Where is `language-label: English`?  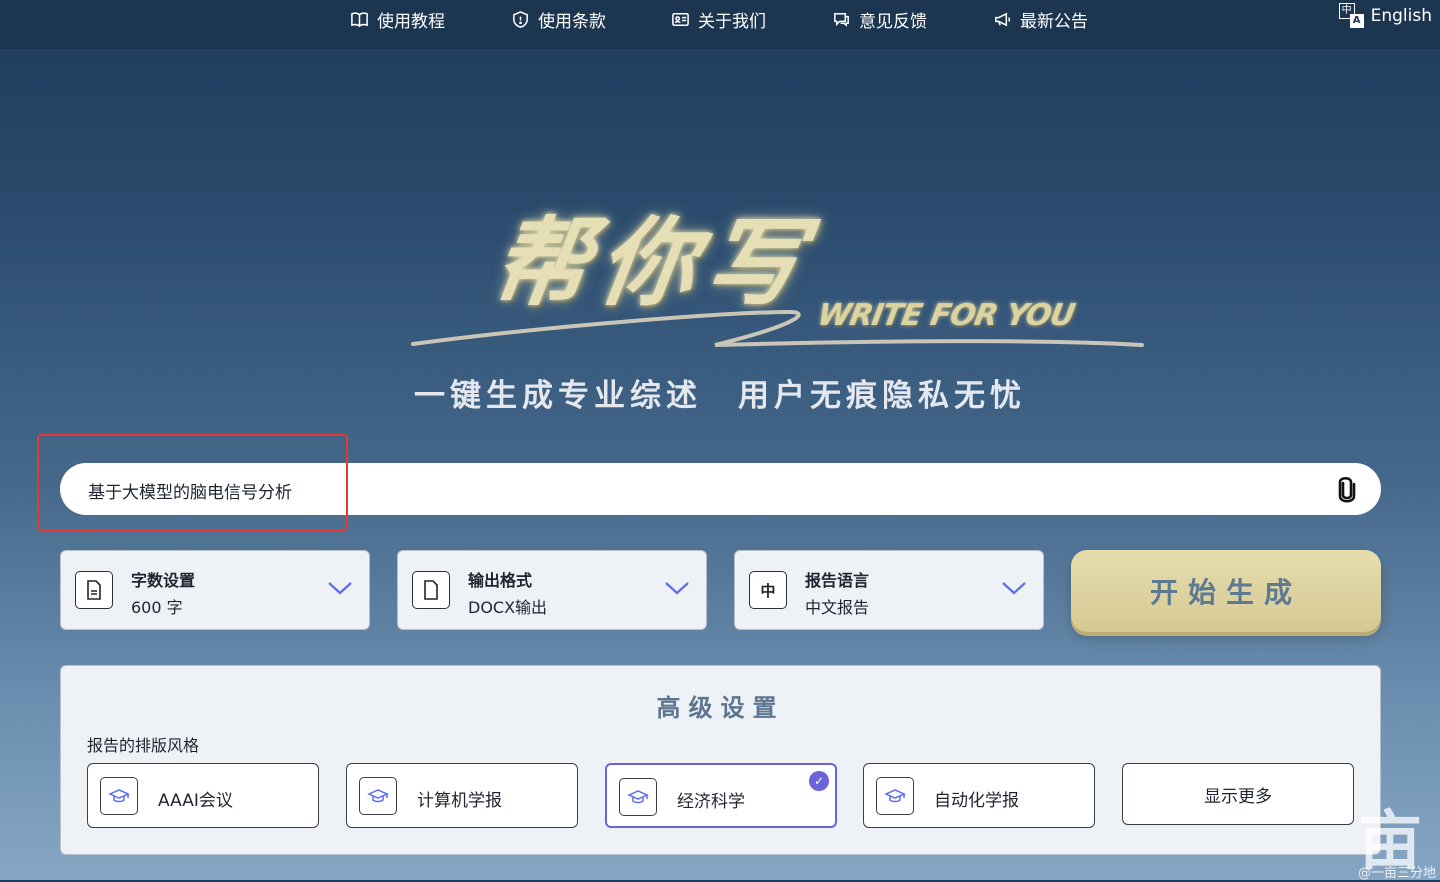
language-label: English is located at coordinates (1401, 16).